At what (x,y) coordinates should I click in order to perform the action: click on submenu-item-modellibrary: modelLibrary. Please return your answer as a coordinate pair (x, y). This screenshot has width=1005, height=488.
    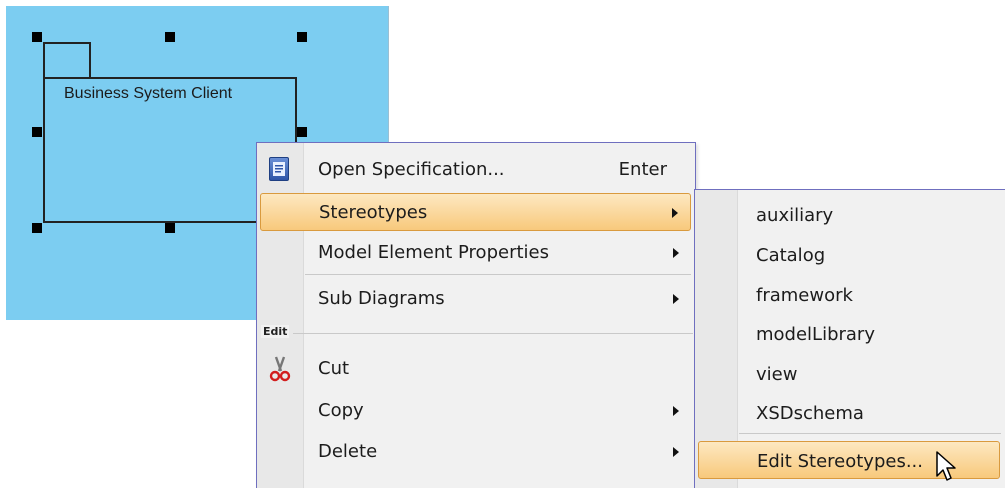
    Looking at the image, I should click on (849, 334).